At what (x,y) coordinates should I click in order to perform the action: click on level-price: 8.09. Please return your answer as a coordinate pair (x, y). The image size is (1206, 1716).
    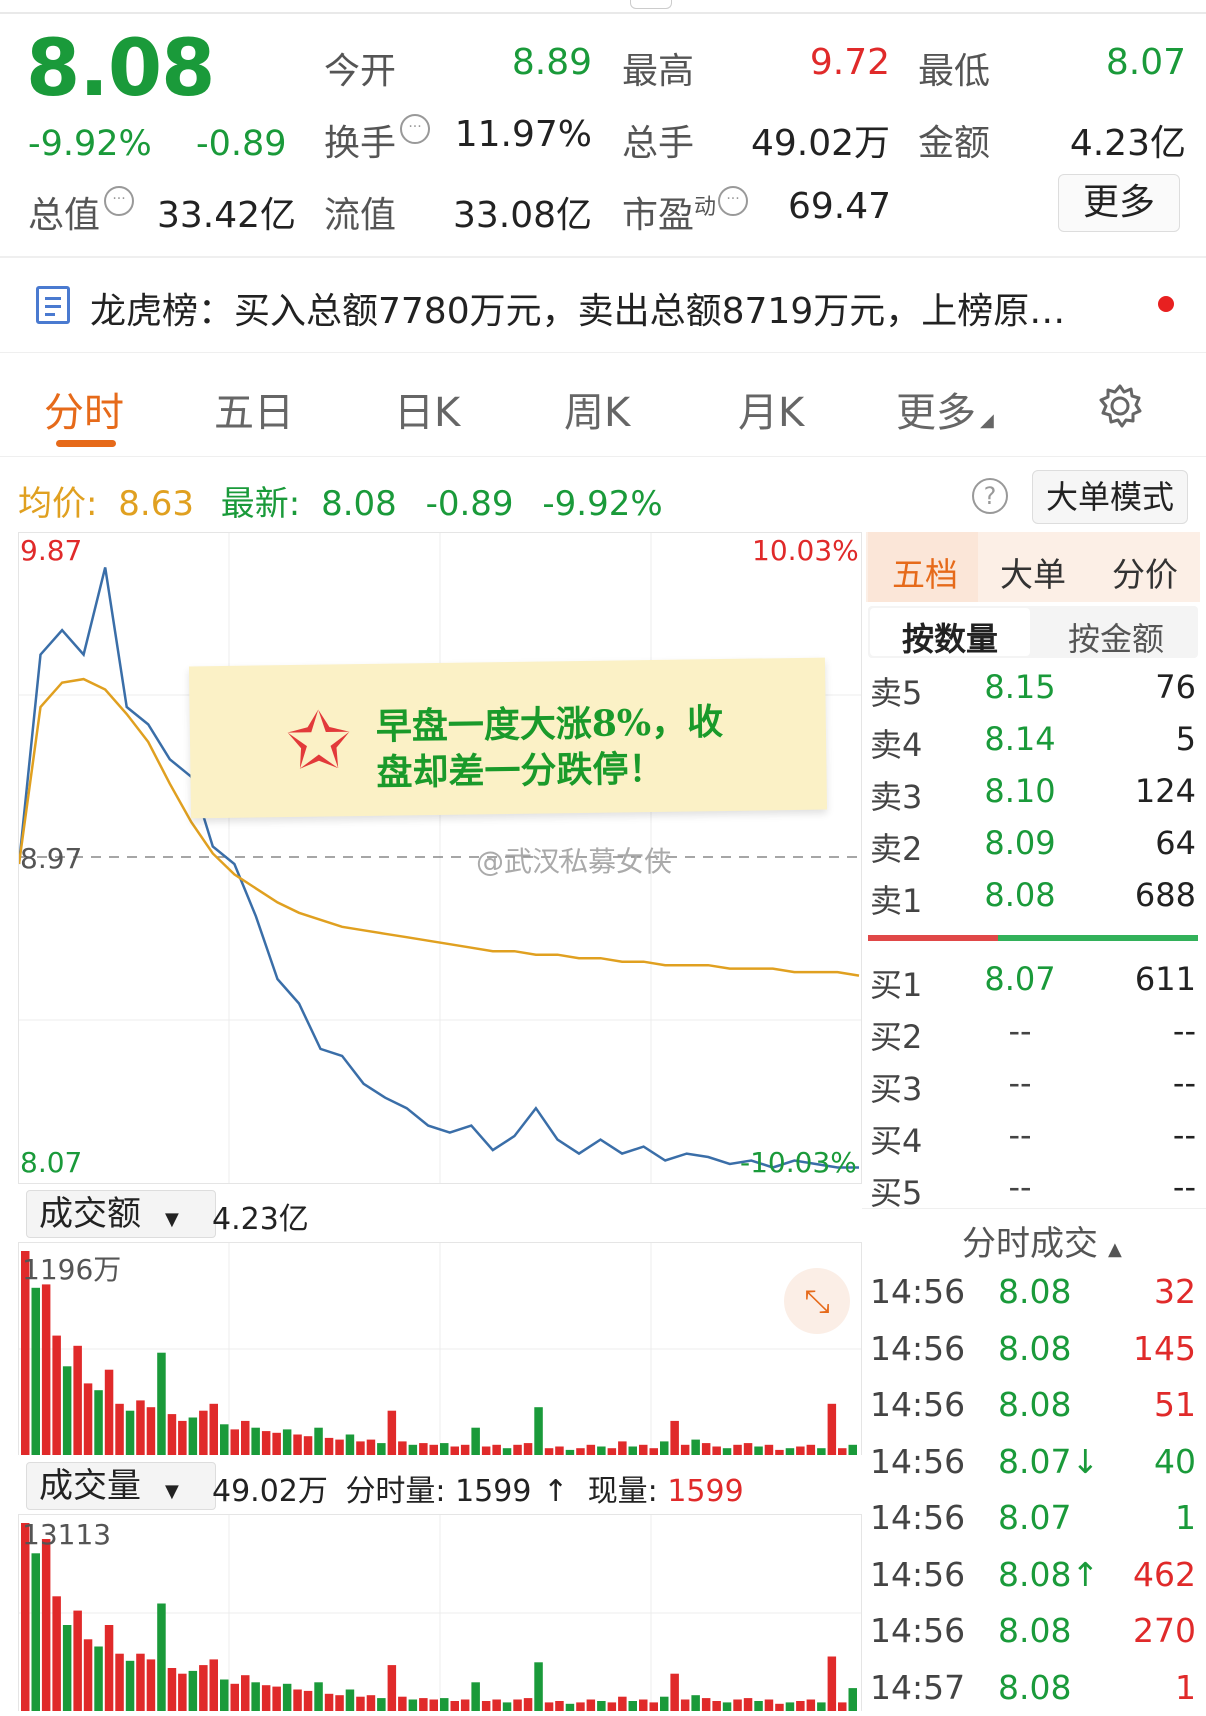
    Looking at the image, I should click on (1020, 843).